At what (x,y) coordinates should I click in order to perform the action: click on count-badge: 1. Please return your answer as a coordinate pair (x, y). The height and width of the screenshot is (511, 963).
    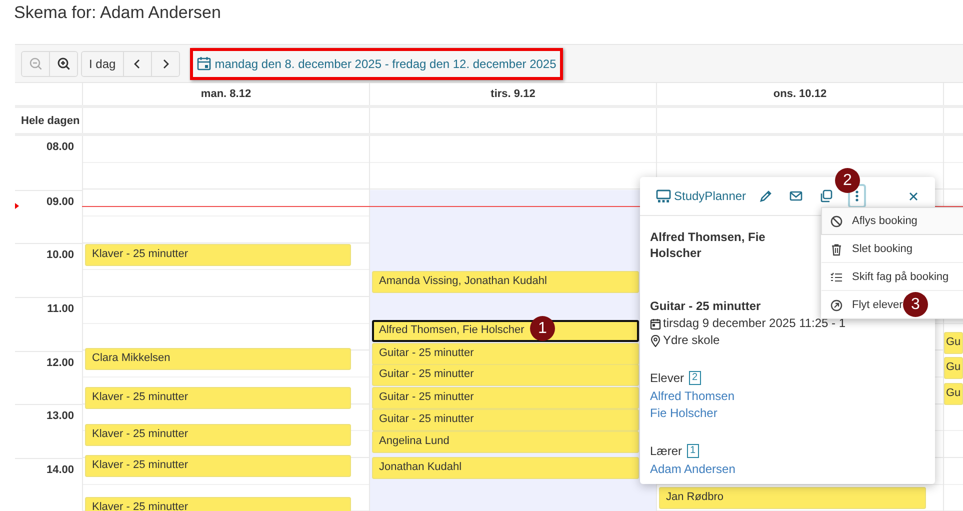
    Looking at the image, I should click on (693, 451).